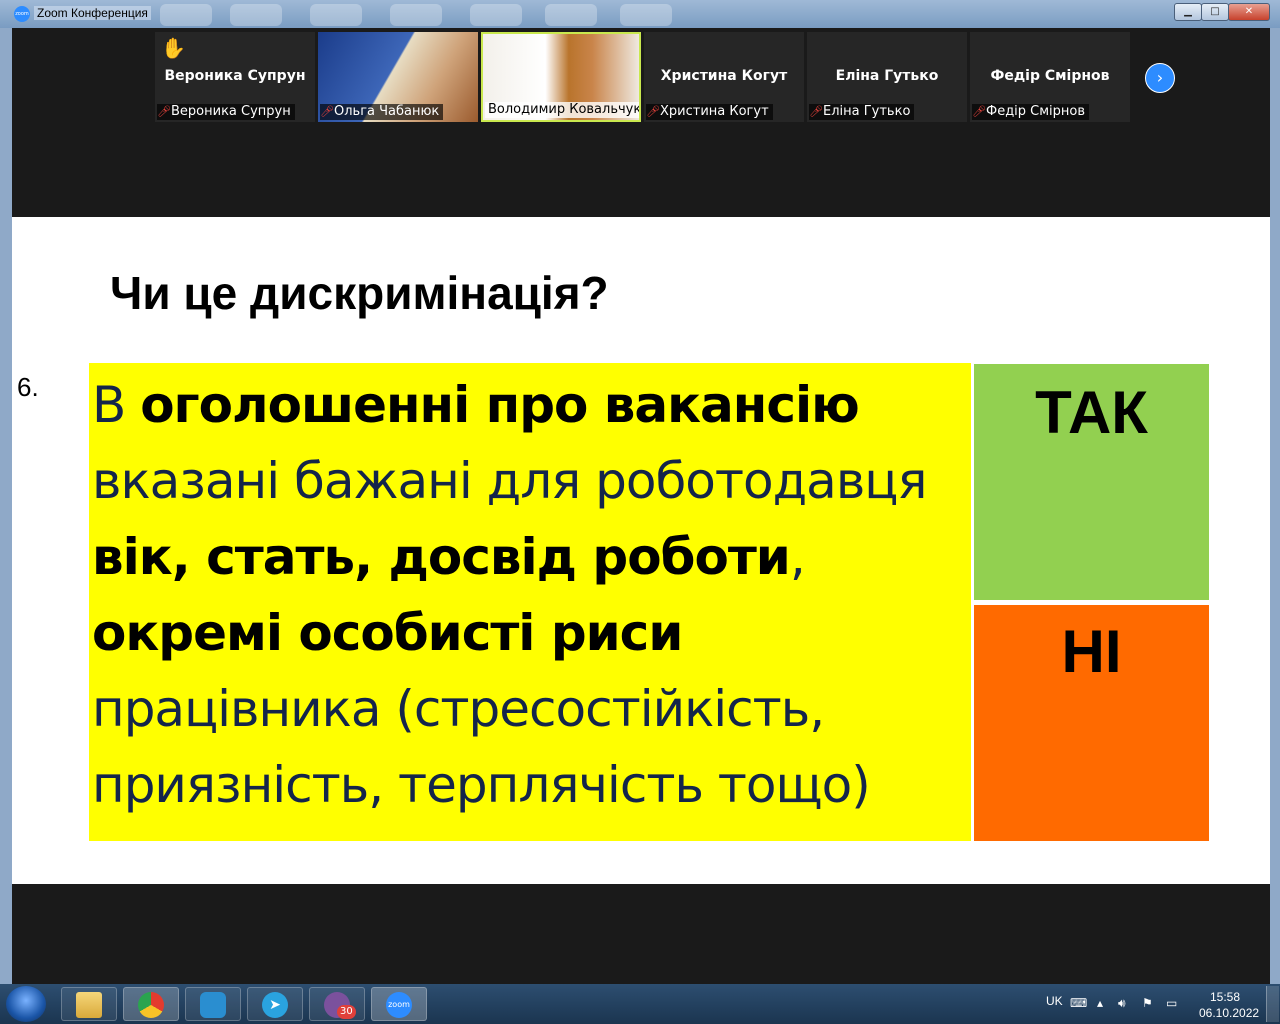  I want to click on participant-label: 🎤︎Еліна Гутько, so click(862, 112).